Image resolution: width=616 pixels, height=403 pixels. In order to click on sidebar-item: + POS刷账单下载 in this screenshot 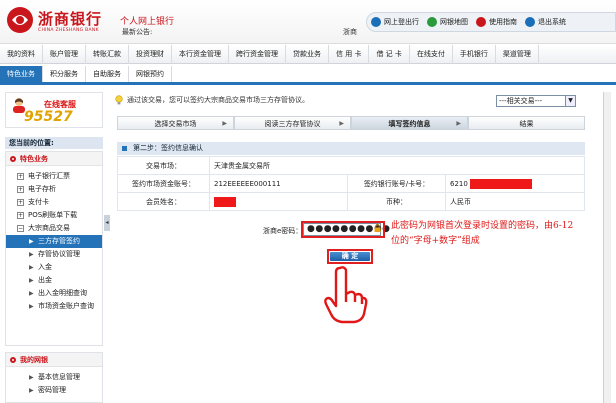, I will do `click(54, 215)`.